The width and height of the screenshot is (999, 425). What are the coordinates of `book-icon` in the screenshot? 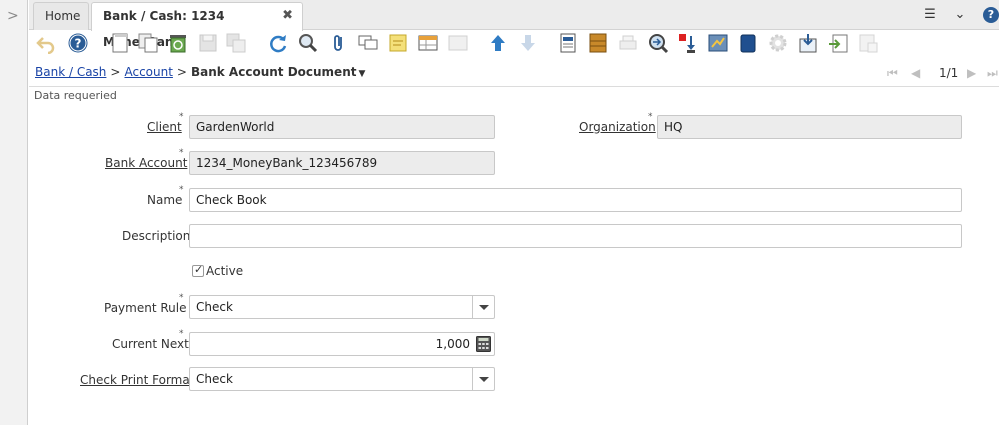 It's located at (748, 43).